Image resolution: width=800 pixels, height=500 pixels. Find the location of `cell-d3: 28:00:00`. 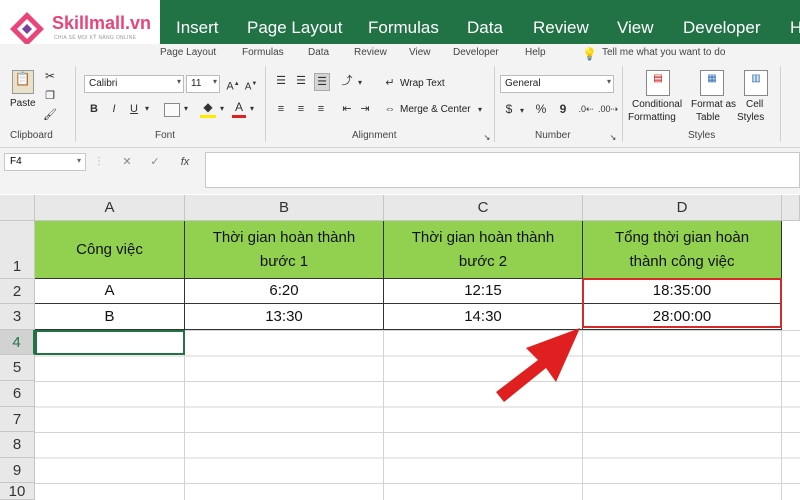

cell-d3: 28:00:00 is located at coordinates (682, 317).